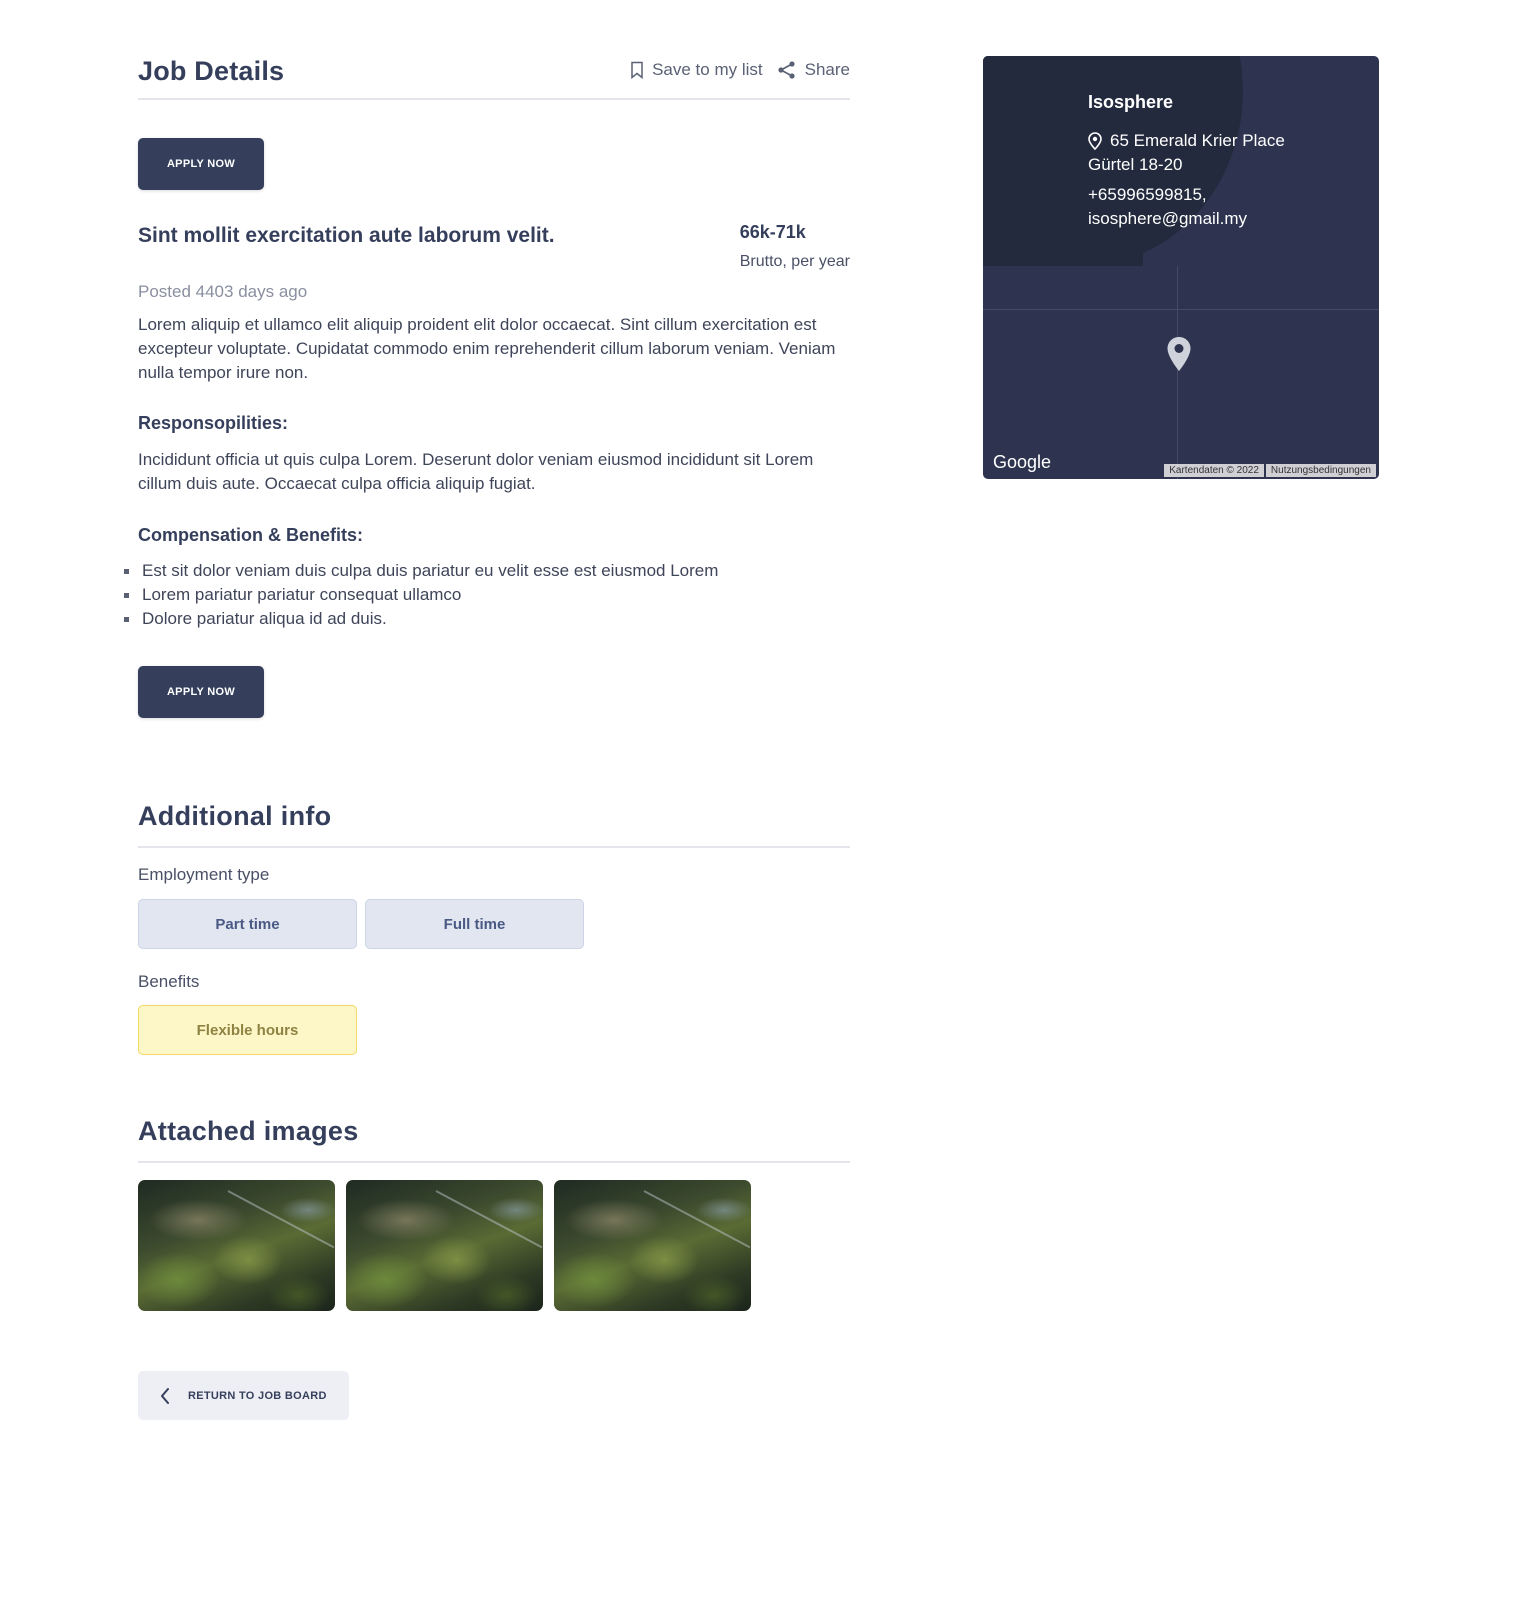  What do you see at coordinates (235, 816) in the screenshot?
I see `additional-info-title: Additional info` at bounding box center [235, 816].